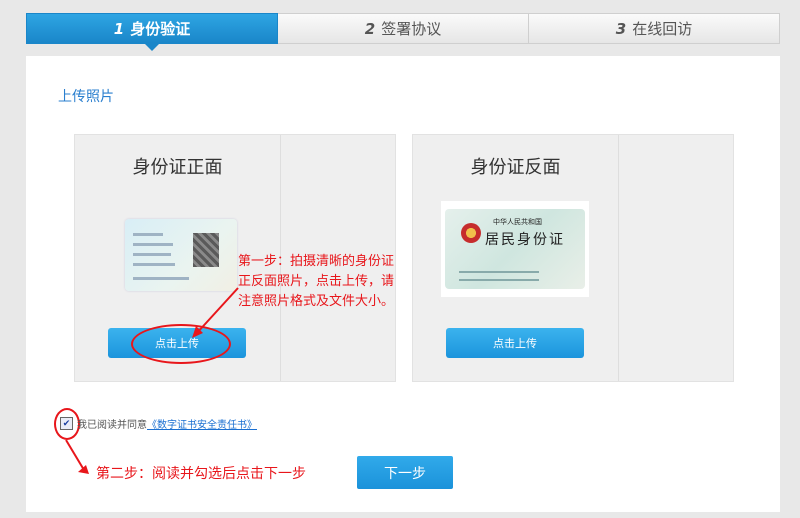  I want to click on agreement-row: ✔ 我已阅读并同意 《数字证书安全责任书》, so click(158, 423).